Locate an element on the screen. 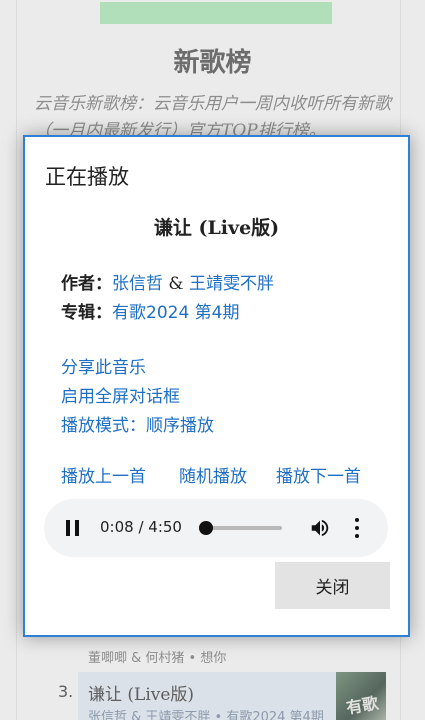 The image size is (425, 720). play-mode-link: 播放模式：顺序播放 is located at coordinates (137, 423).